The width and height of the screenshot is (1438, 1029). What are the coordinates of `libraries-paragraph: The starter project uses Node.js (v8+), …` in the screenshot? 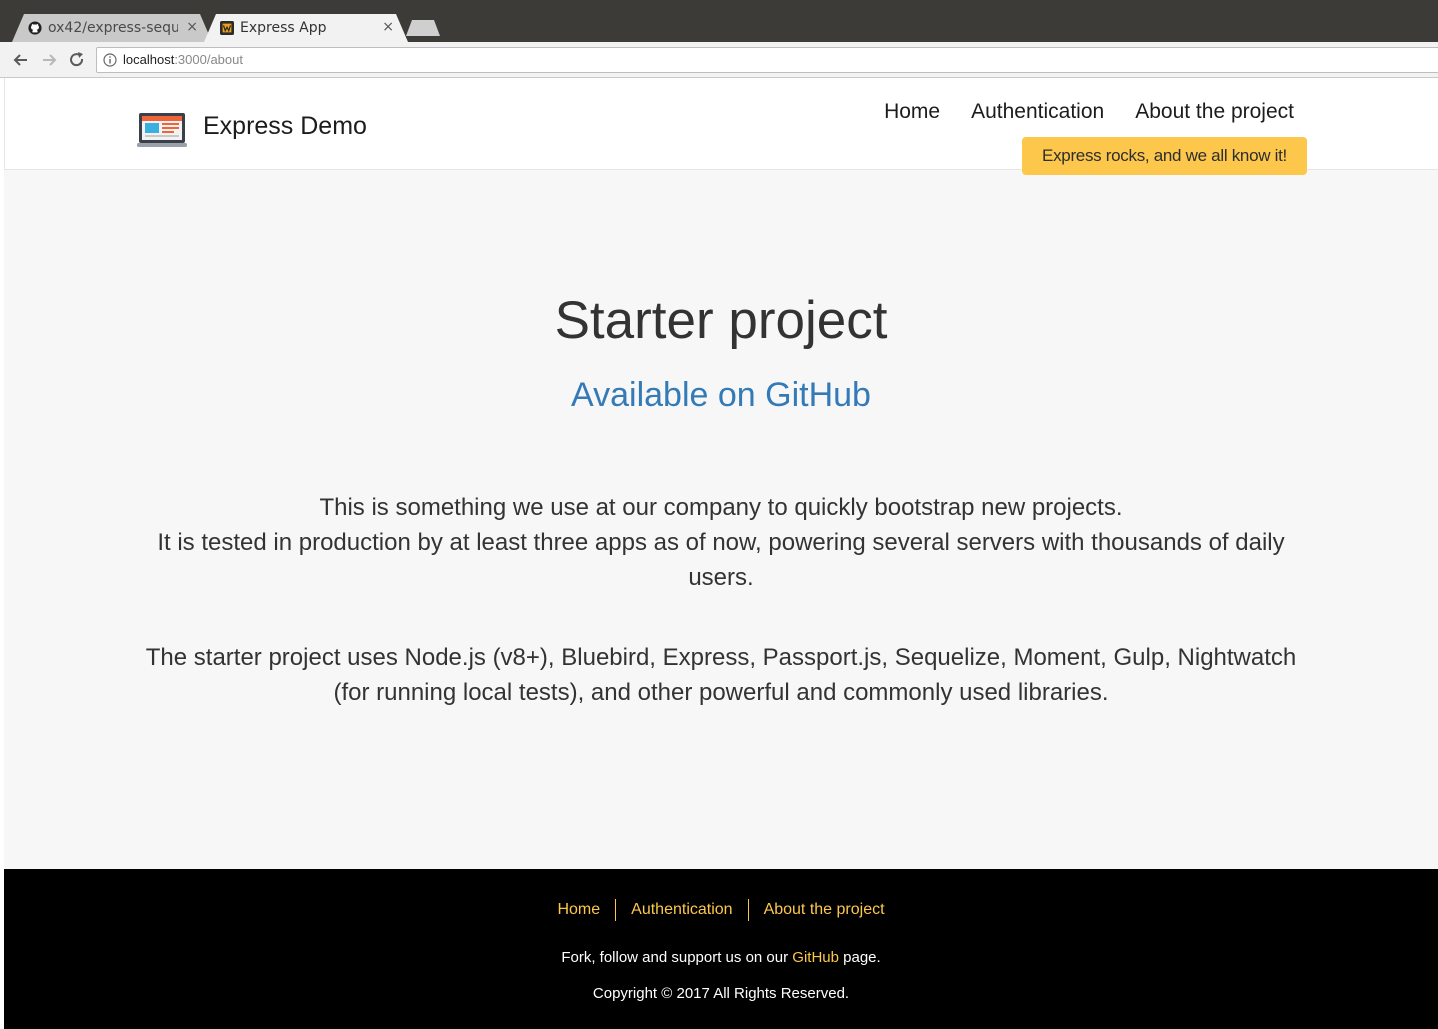 It's located at (721, 675).